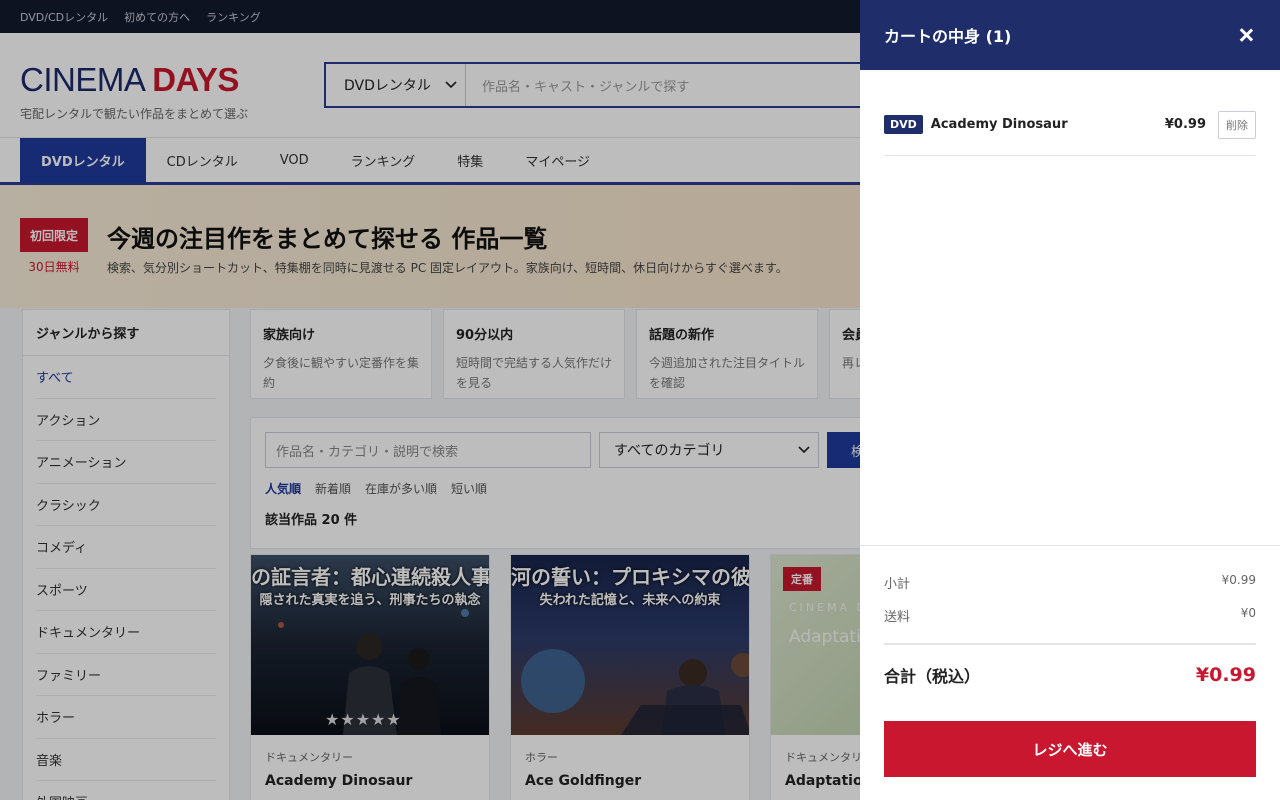 The width and height of the screenshot is (1280, 800). Describe the element at coordinates (1238, 580) in the screenshot. I see `subtotal-value: ¥0.99` at that location.